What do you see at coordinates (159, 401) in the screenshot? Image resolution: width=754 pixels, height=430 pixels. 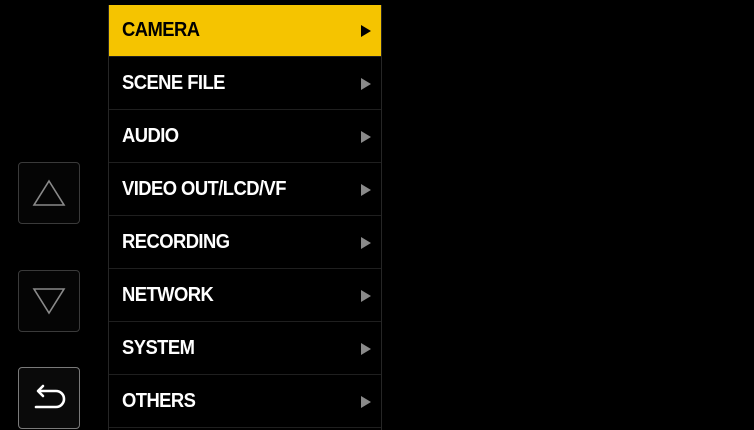 I see `menu-item-label: OTHERS` at bounding box center [159, 401].